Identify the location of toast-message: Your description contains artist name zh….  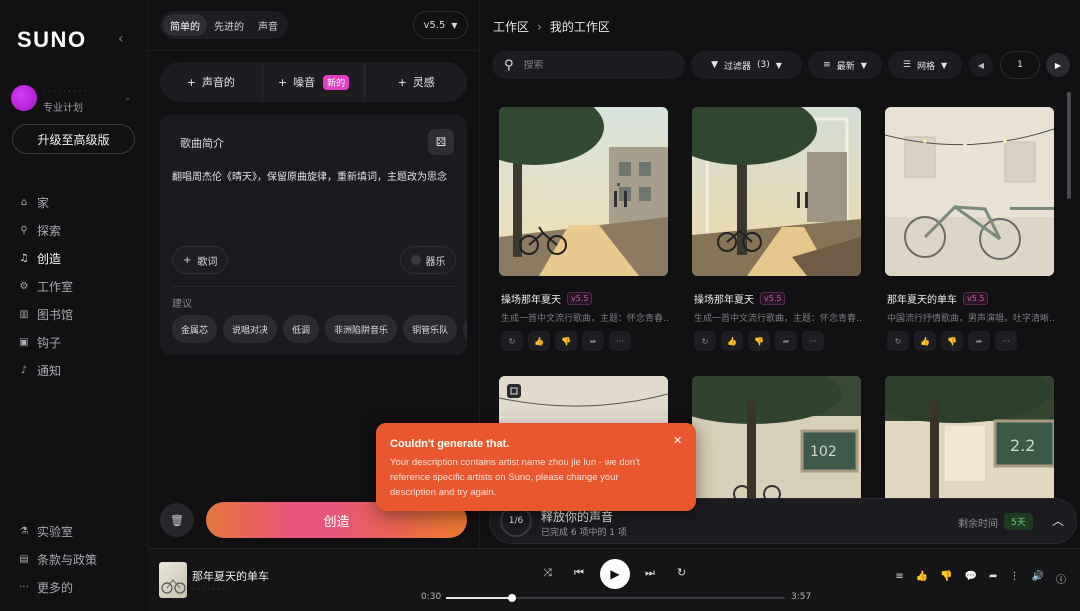
(515, 477).